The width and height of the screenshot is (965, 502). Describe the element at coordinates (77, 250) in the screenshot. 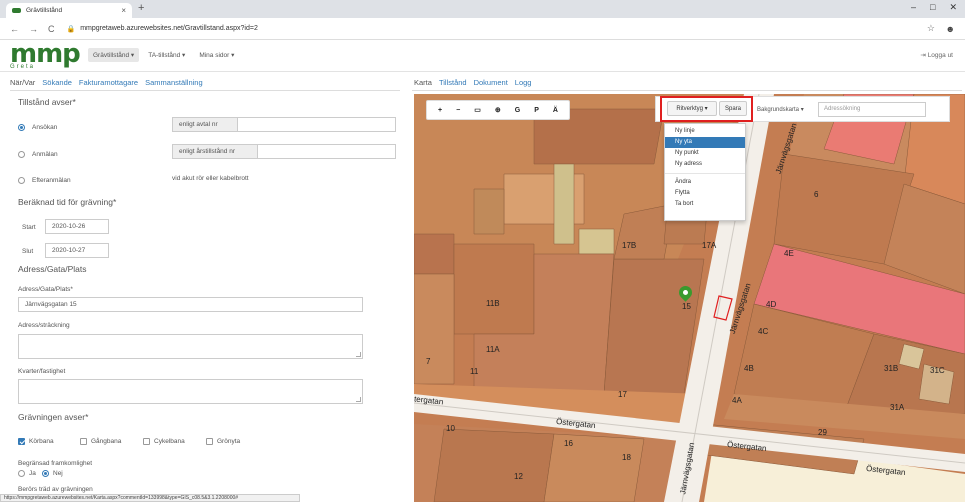

I see `slut-date-input: 2020-10-27` at that location.